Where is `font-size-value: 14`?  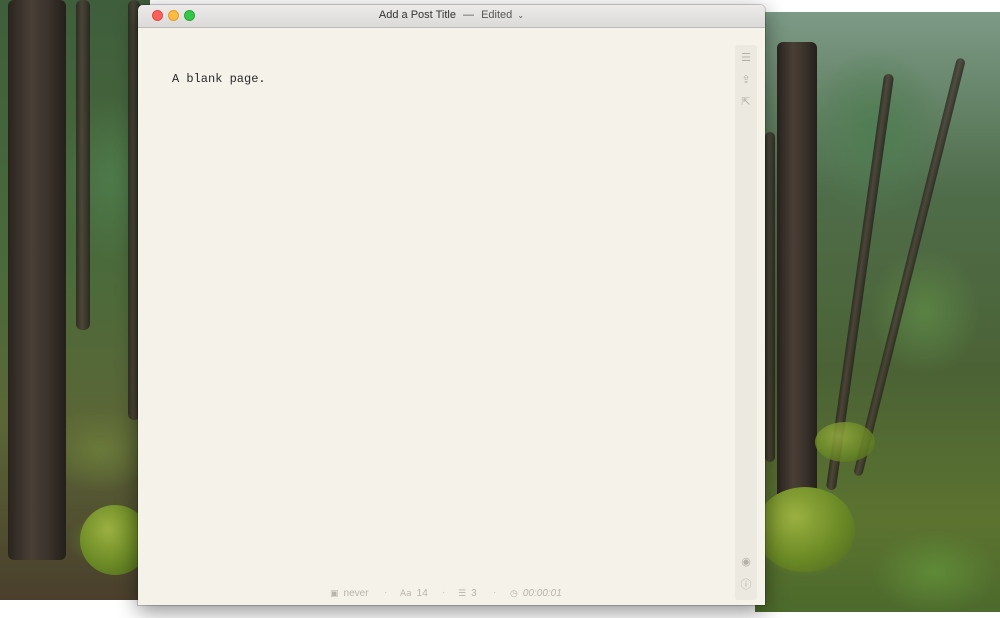 font-size-value: 14 is located at coordinates (422, 593).